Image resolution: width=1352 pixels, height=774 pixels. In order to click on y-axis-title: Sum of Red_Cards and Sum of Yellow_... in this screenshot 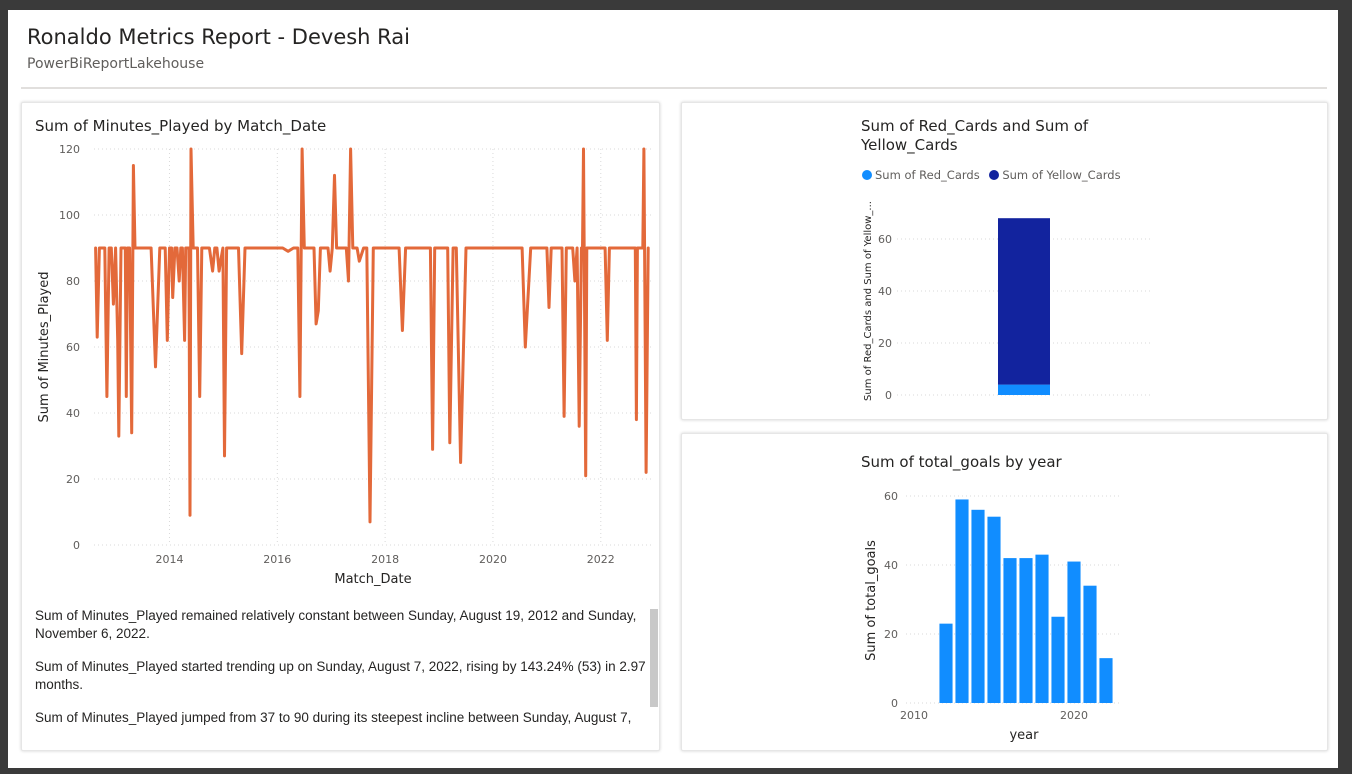, I will do `click(868, 301)`.